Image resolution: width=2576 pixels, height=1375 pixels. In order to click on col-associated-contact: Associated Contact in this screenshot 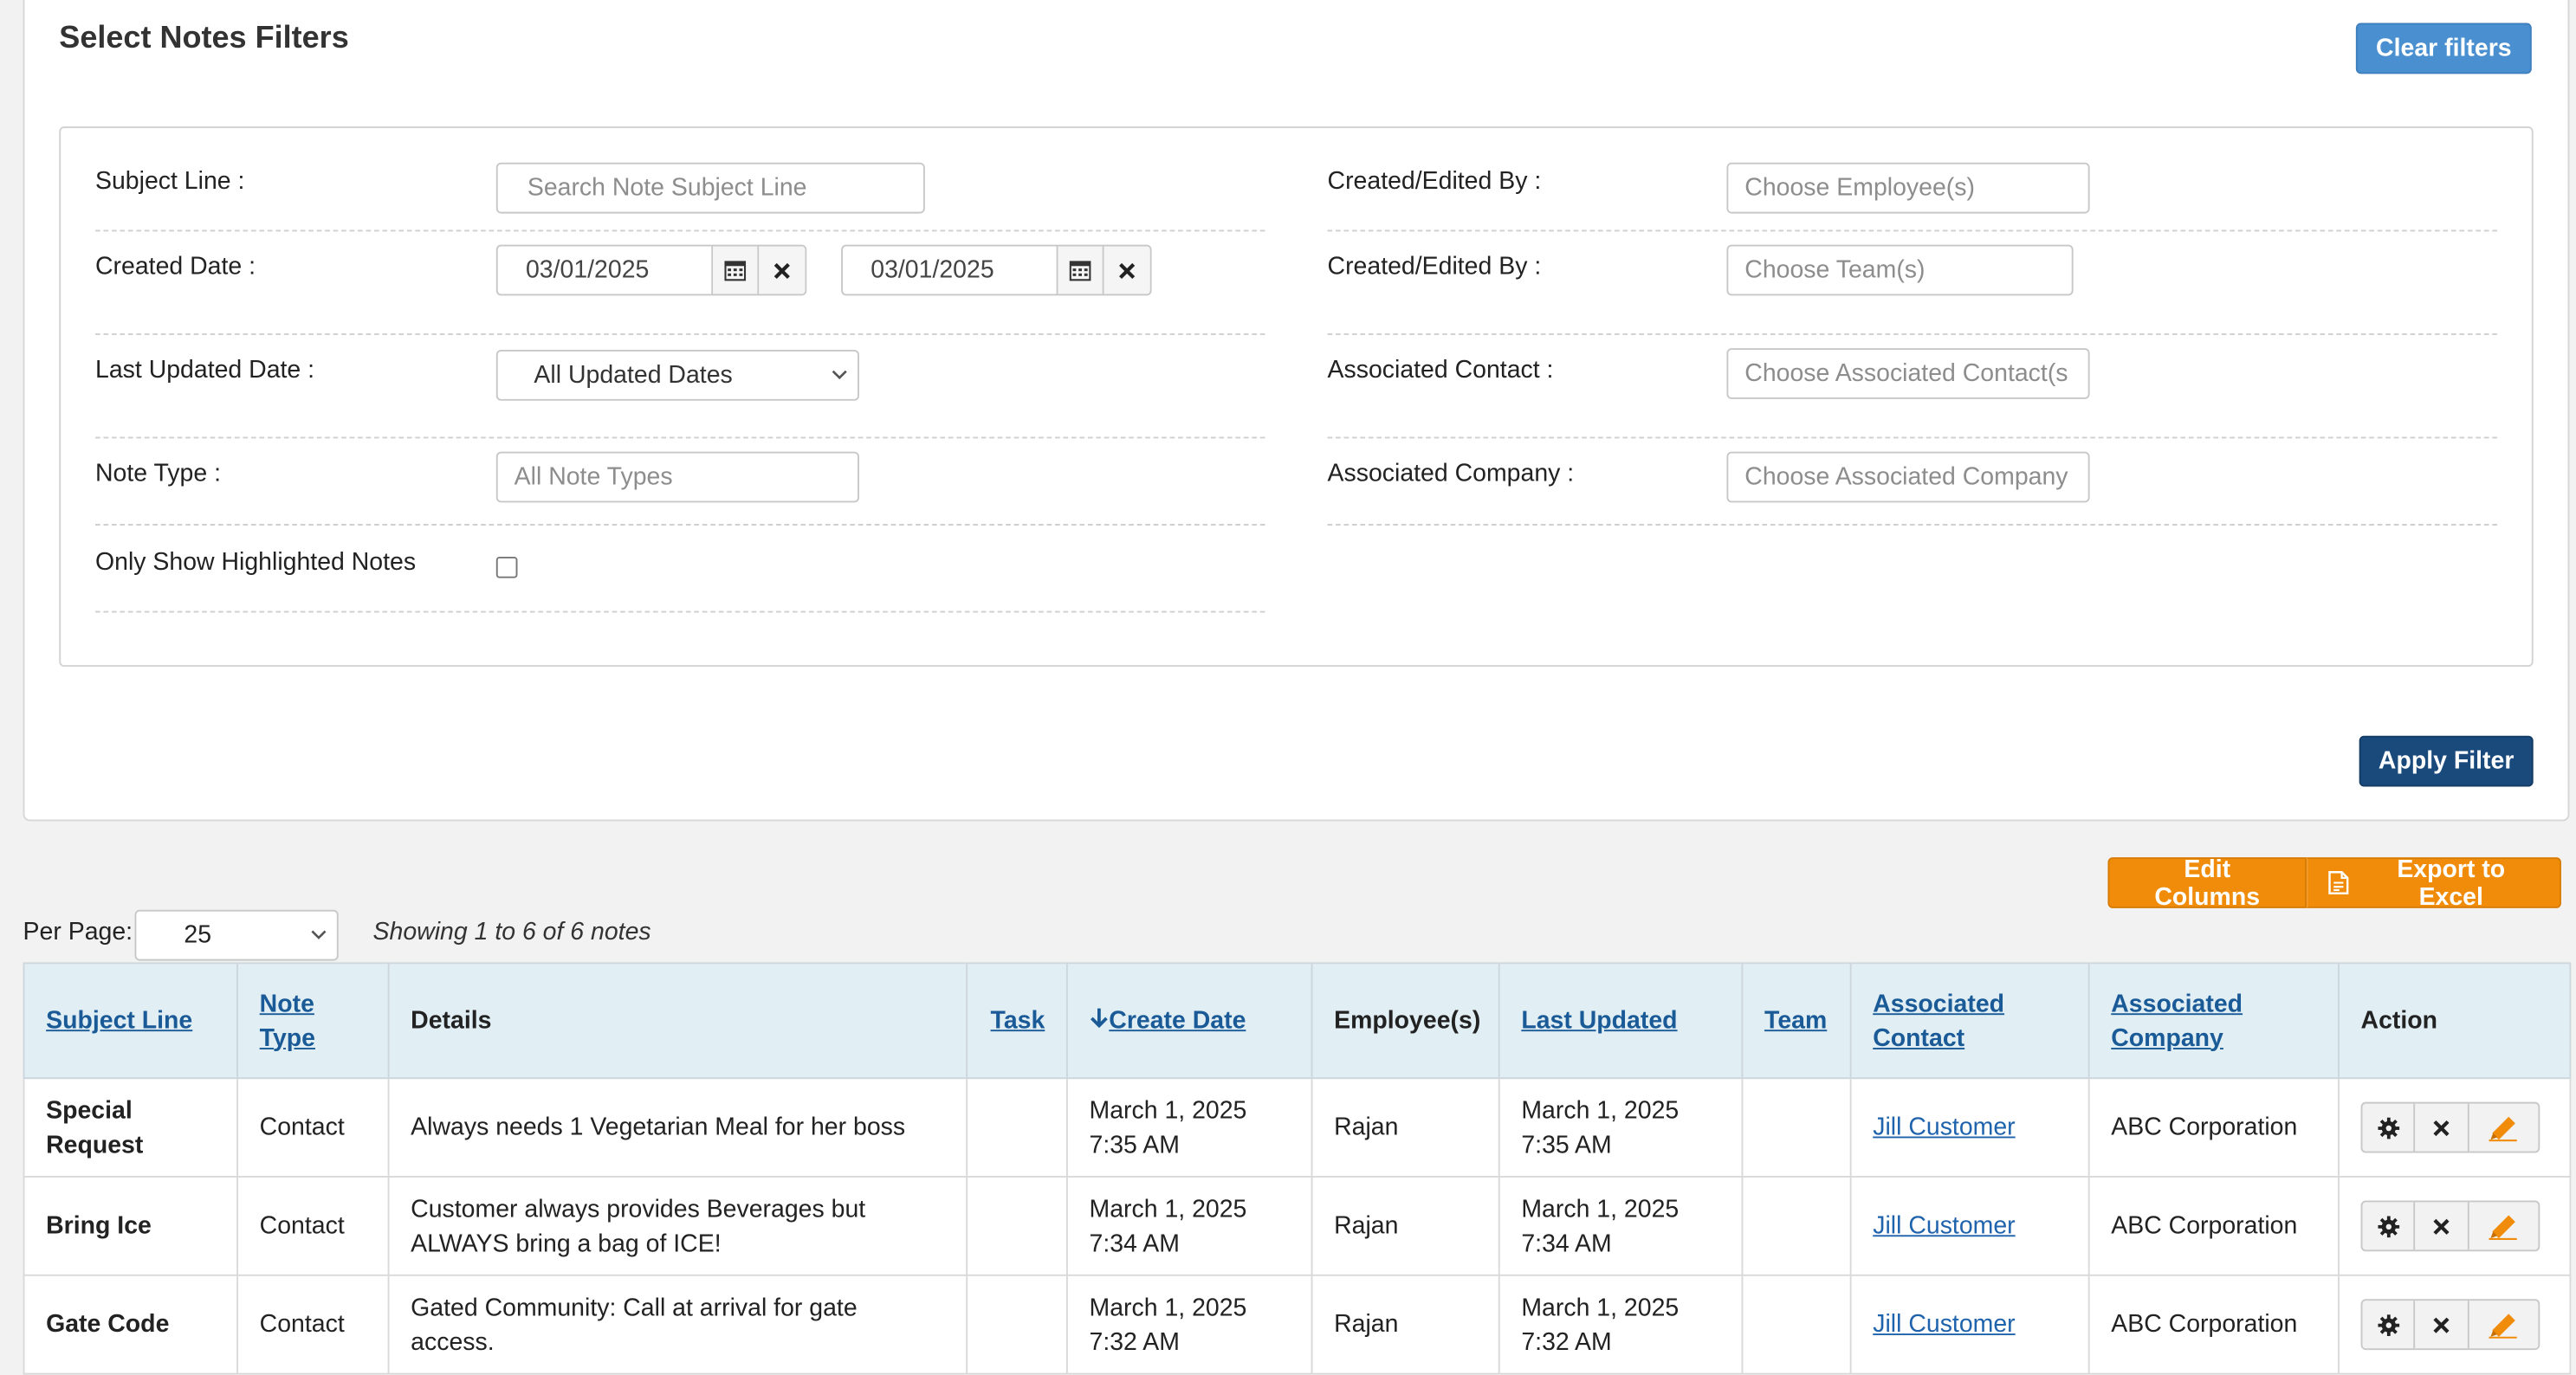, I will do `click(1969, 1021)`.